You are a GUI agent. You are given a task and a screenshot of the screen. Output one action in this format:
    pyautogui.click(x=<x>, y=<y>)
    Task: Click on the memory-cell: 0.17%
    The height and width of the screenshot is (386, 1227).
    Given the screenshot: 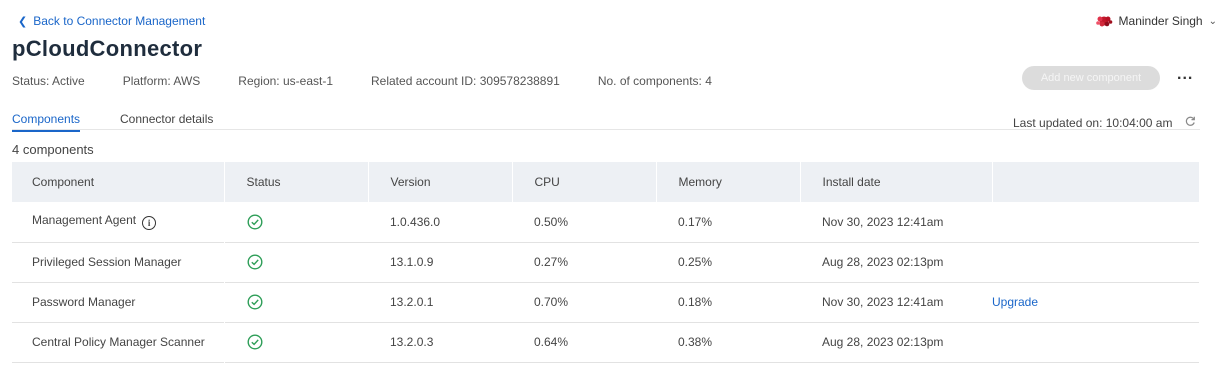 What is the action you would take?
    pyautogui.click(x=695, y=221)
    